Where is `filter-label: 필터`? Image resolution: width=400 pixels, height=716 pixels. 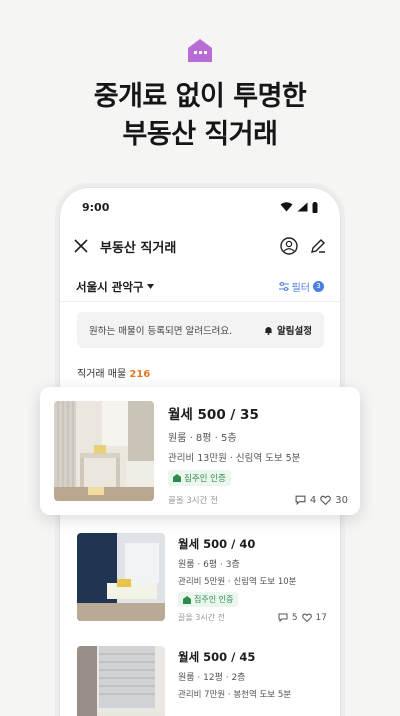 filter-label: 필터 is located at coordinates (300, 288).